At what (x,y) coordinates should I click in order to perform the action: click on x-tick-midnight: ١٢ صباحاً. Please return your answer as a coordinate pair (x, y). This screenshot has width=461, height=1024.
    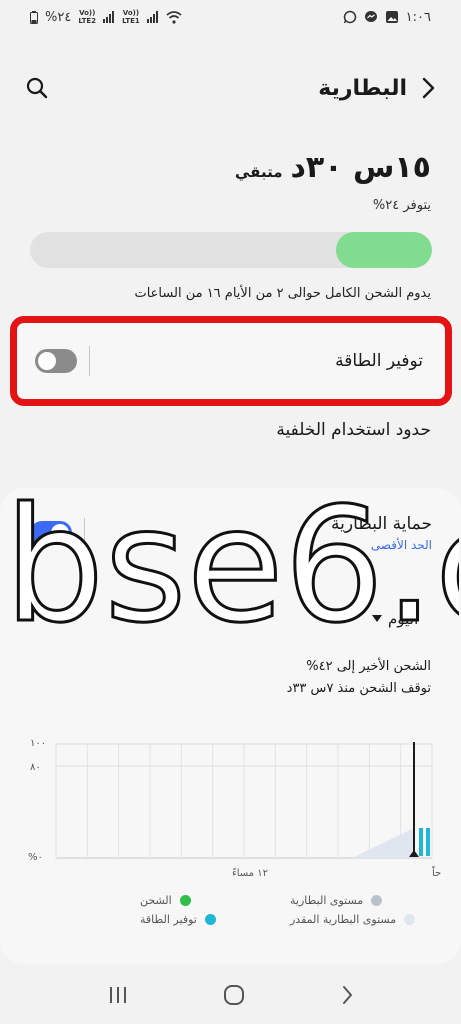
    Looking at the image, I should click on (437, 872).